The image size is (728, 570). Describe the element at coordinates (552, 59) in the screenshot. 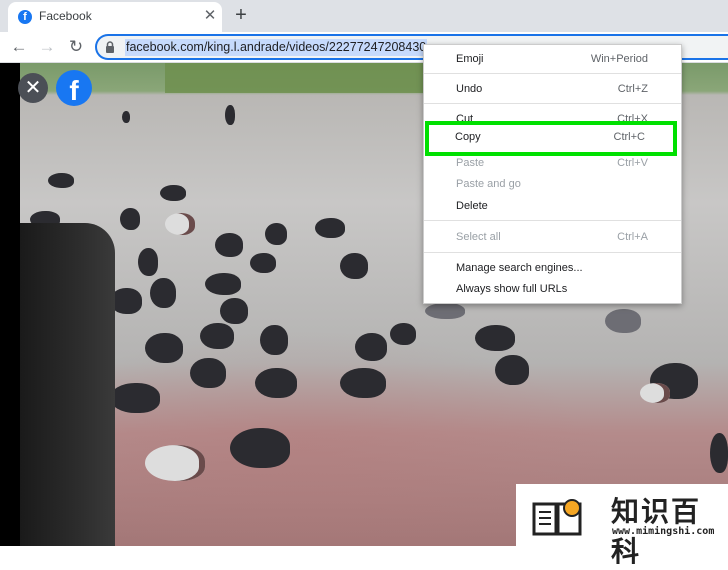

I see `menu-item-emoji: Emoji Win+Period` at that location.